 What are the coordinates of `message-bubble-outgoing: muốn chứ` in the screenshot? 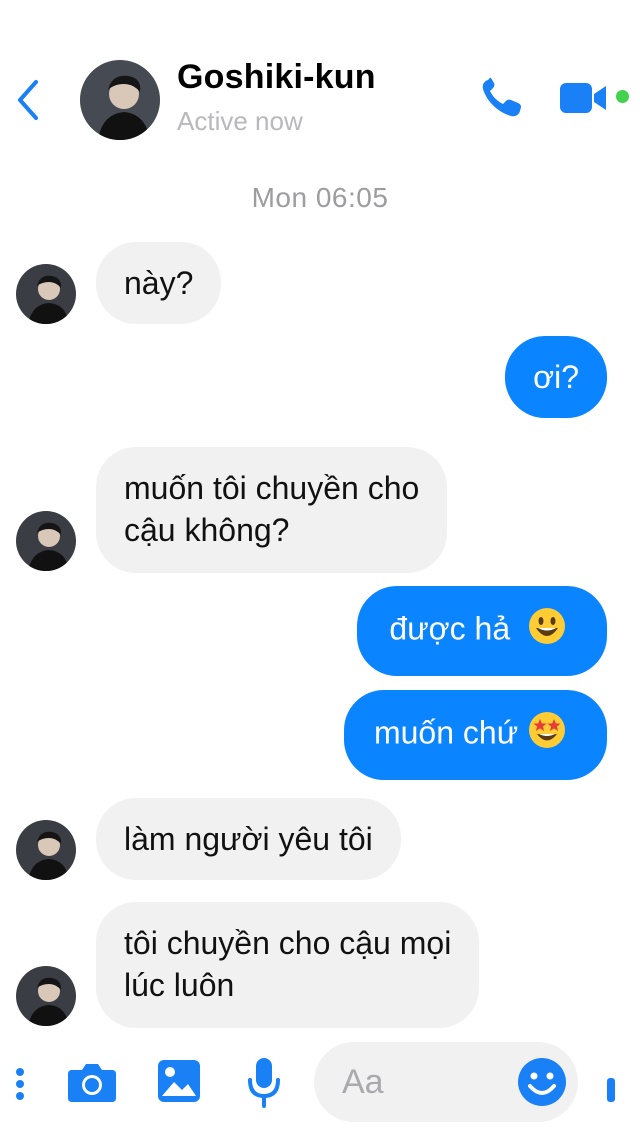 It's located at (475, 735).